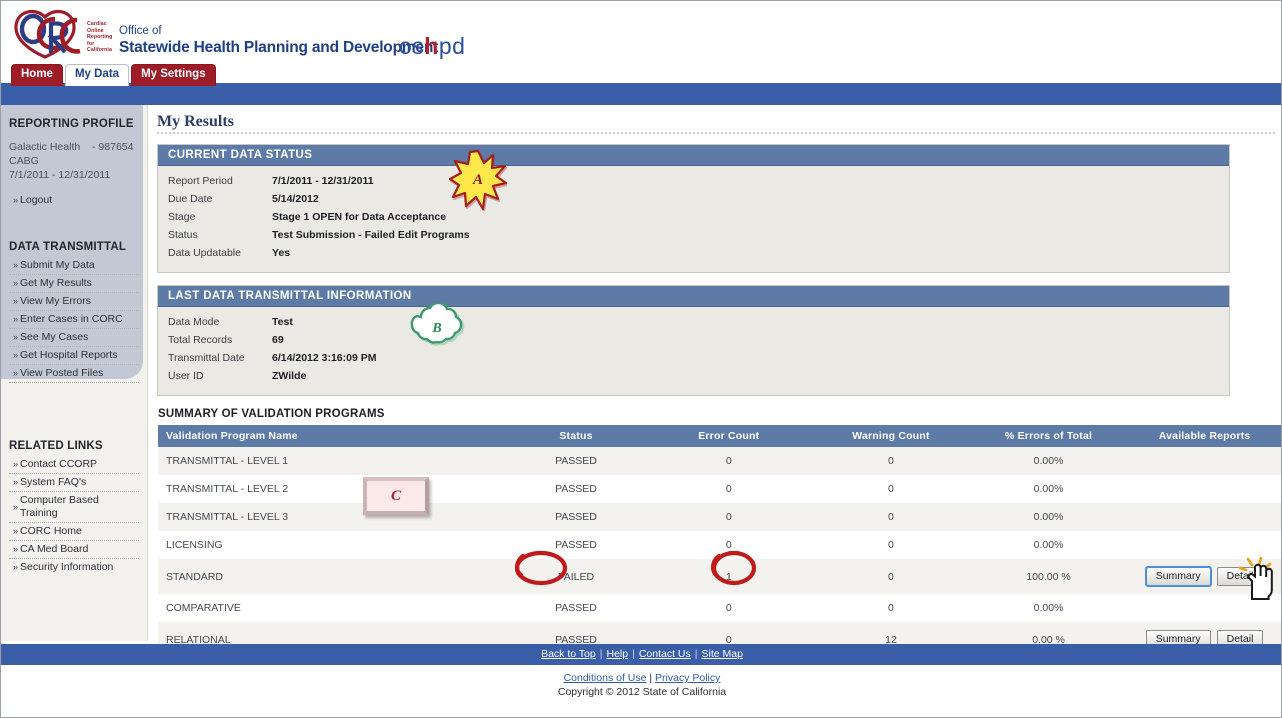 The width and height of the screenshot is (1282, 718). I want to click on cell-program-name: TRANSMITTAL - LEVEL 1, so click(227, 461).